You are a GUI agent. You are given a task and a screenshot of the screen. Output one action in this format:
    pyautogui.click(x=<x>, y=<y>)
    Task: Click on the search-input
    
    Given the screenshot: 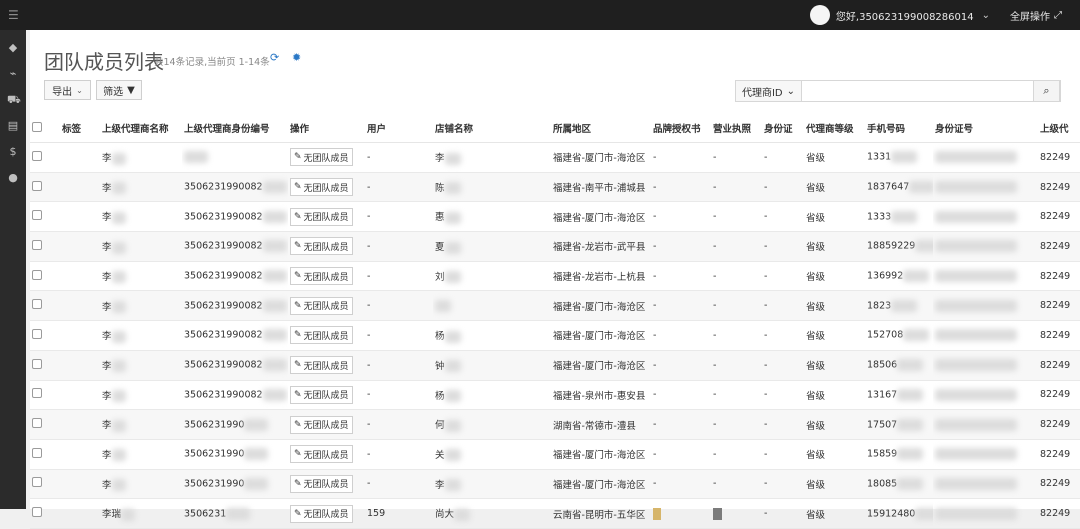 What is the action you would take?
    pyautogui.click(x=931, y=91)
    